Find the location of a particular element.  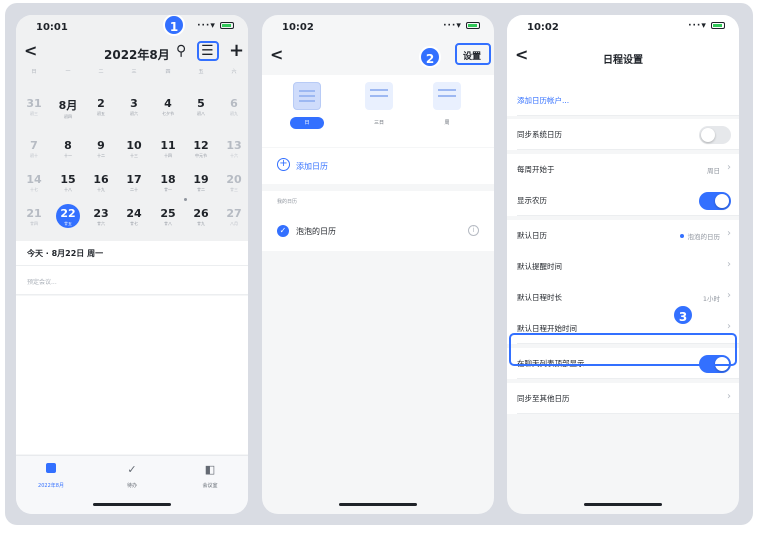

day-cell: 9 十二 is located at coordinates (101, 149).